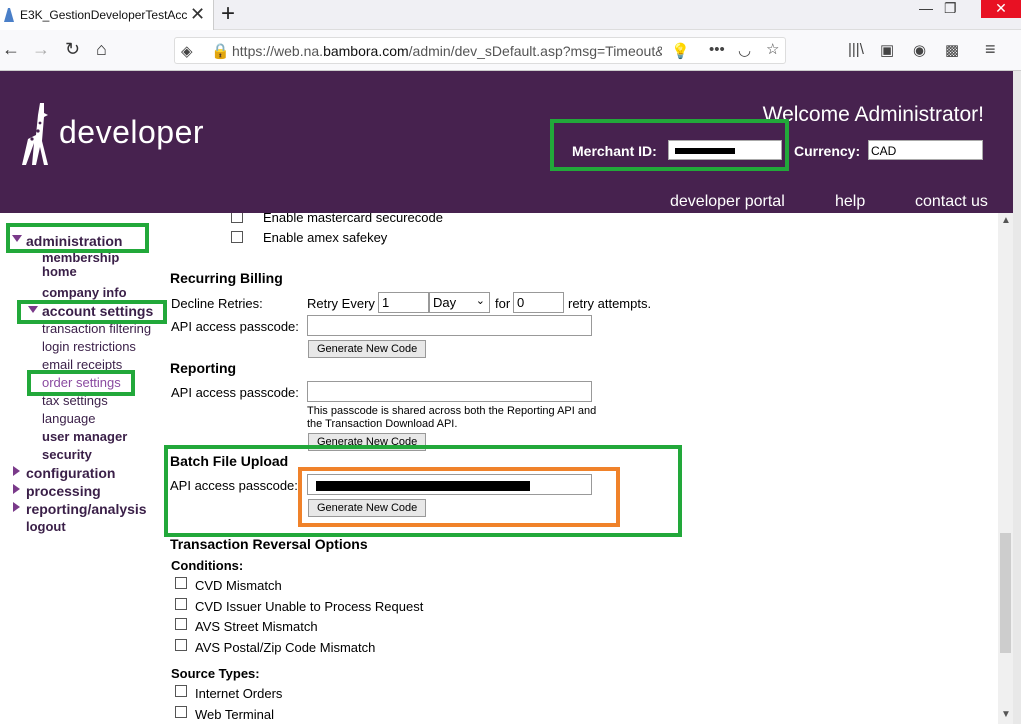  What do you see at coordinates (925, 150) in the screenshot?
I see `currency-field: CAD` at bounding box center [925, 150].